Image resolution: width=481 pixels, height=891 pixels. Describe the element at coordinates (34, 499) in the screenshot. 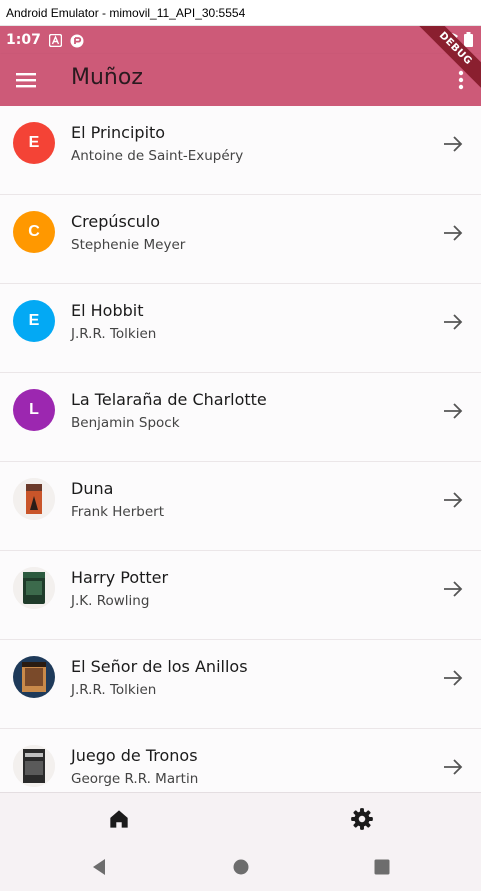

I see `dune-cover-image` at that location.